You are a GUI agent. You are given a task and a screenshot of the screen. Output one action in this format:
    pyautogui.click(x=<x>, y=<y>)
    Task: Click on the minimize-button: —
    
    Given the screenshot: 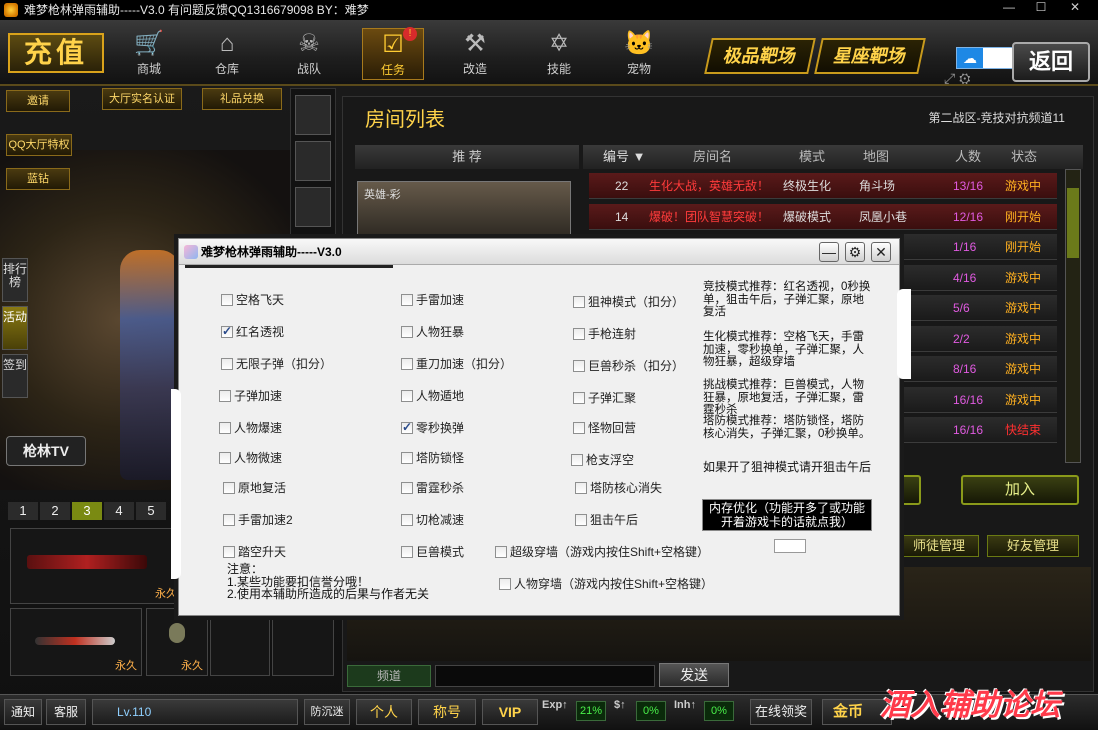 What is the action you would take?
    pyautogui.click(x=1009, y=8)
    